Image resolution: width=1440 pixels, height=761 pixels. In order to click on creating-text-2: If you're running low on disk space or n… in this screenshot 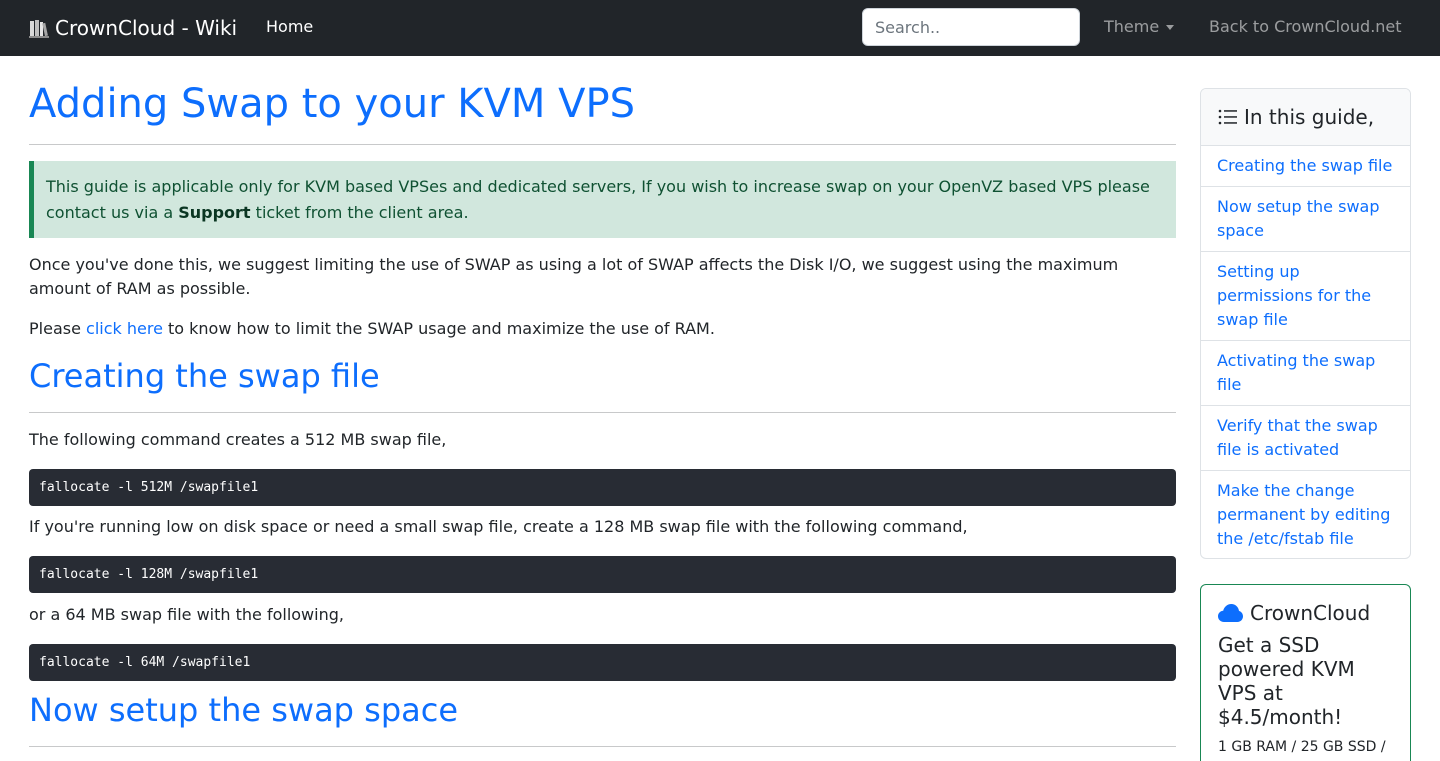, I will do `click(498, 526)`.